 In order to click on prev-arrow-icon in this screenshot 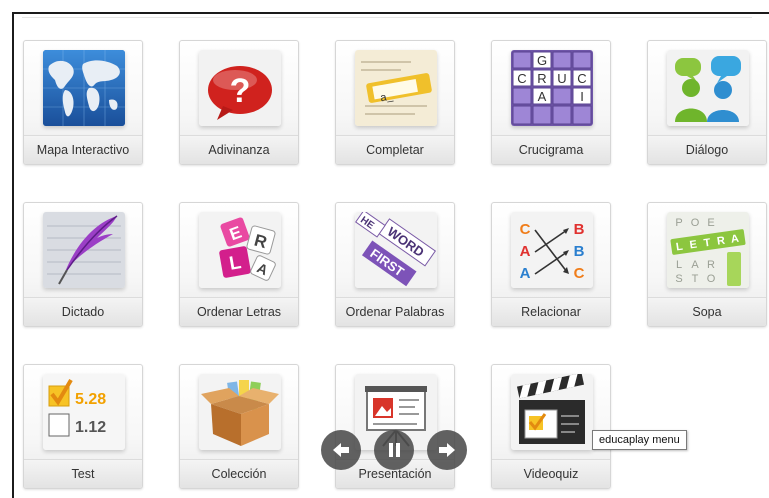, I will do `click(341, 450)`.